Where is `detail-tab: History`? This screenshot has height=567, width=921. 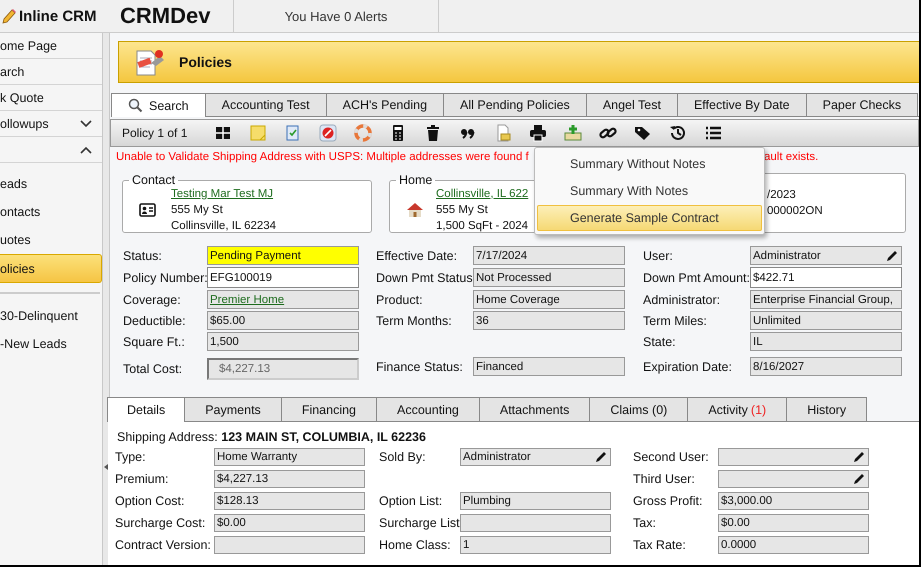 detail-tab: History is located at coordinates (827, 409).